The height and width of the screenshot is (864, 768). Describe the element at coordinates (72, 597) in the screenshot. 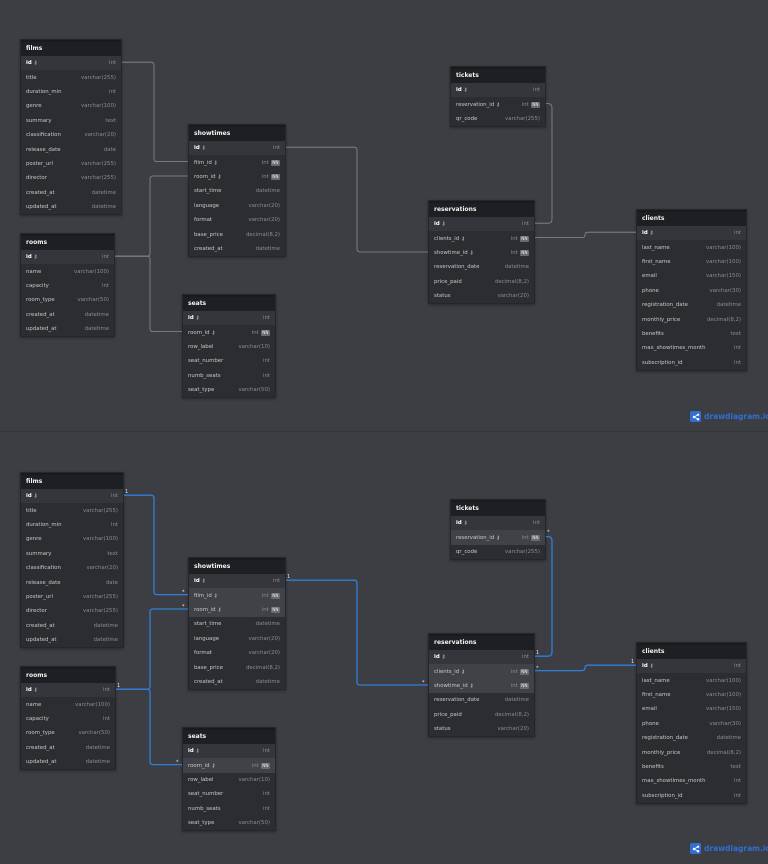

I see `field-row: poster_url varchar(255)` at that location.